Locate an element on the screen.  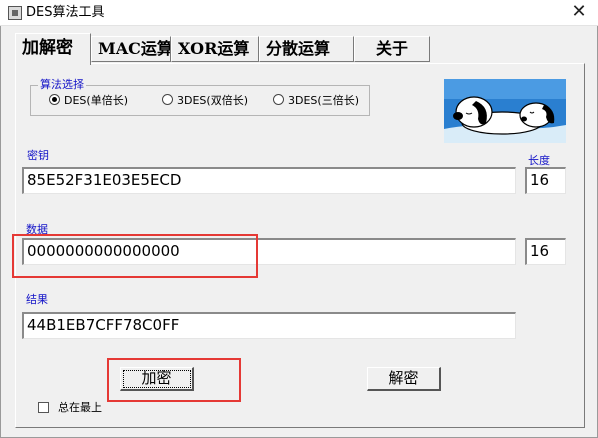
window-border-left is located at coordinates (0, 232).